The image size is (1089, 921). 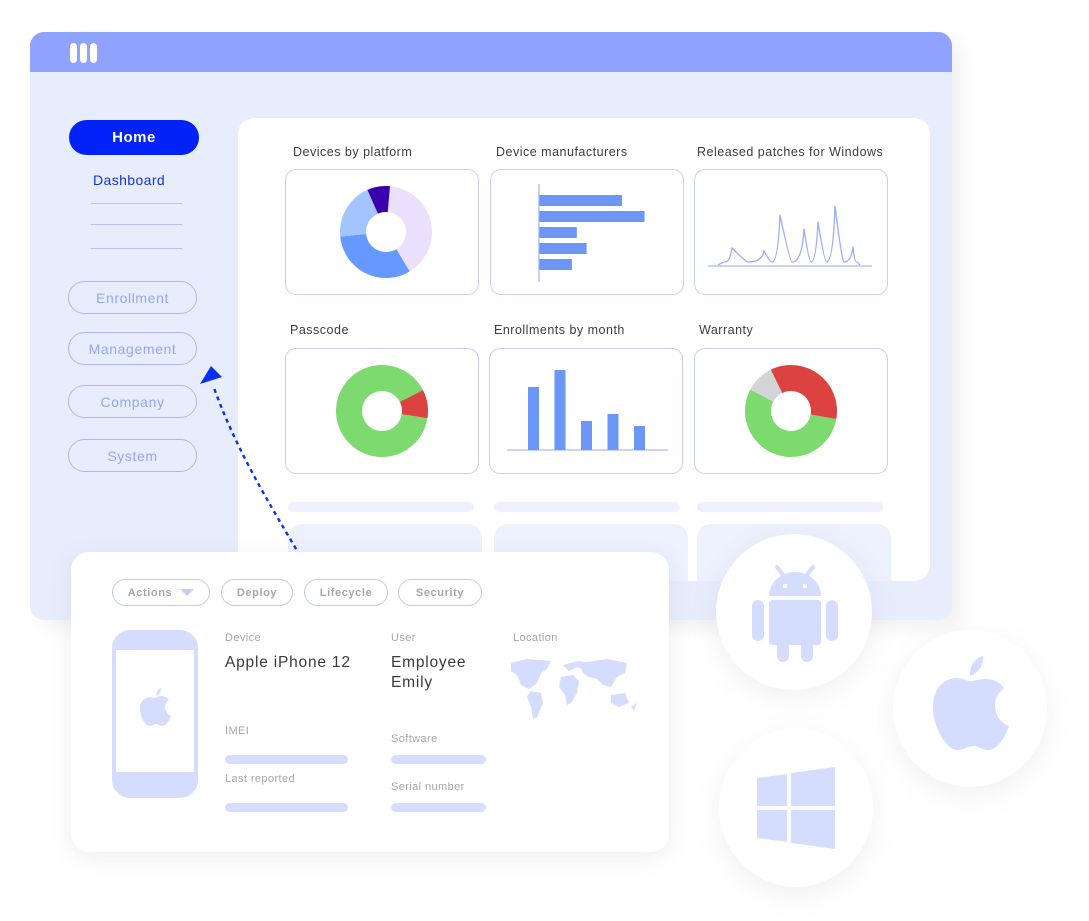 What do you see at coordinates (187, 592) in the screenshot?
I see `caret-down-icon` at bounding box center [187, 592].